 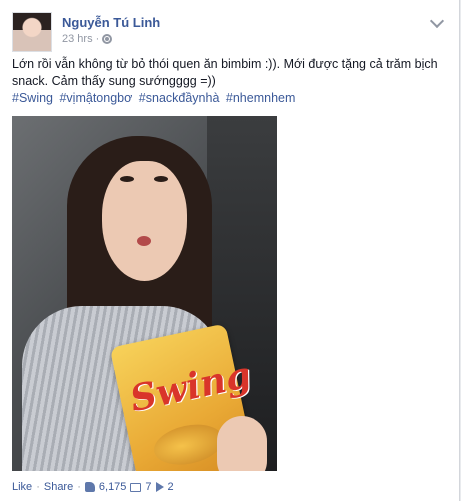 What do you see at coordinates (136, 487) in the screenshot?
I see `comment-icon` at bounding box center [136, 487].